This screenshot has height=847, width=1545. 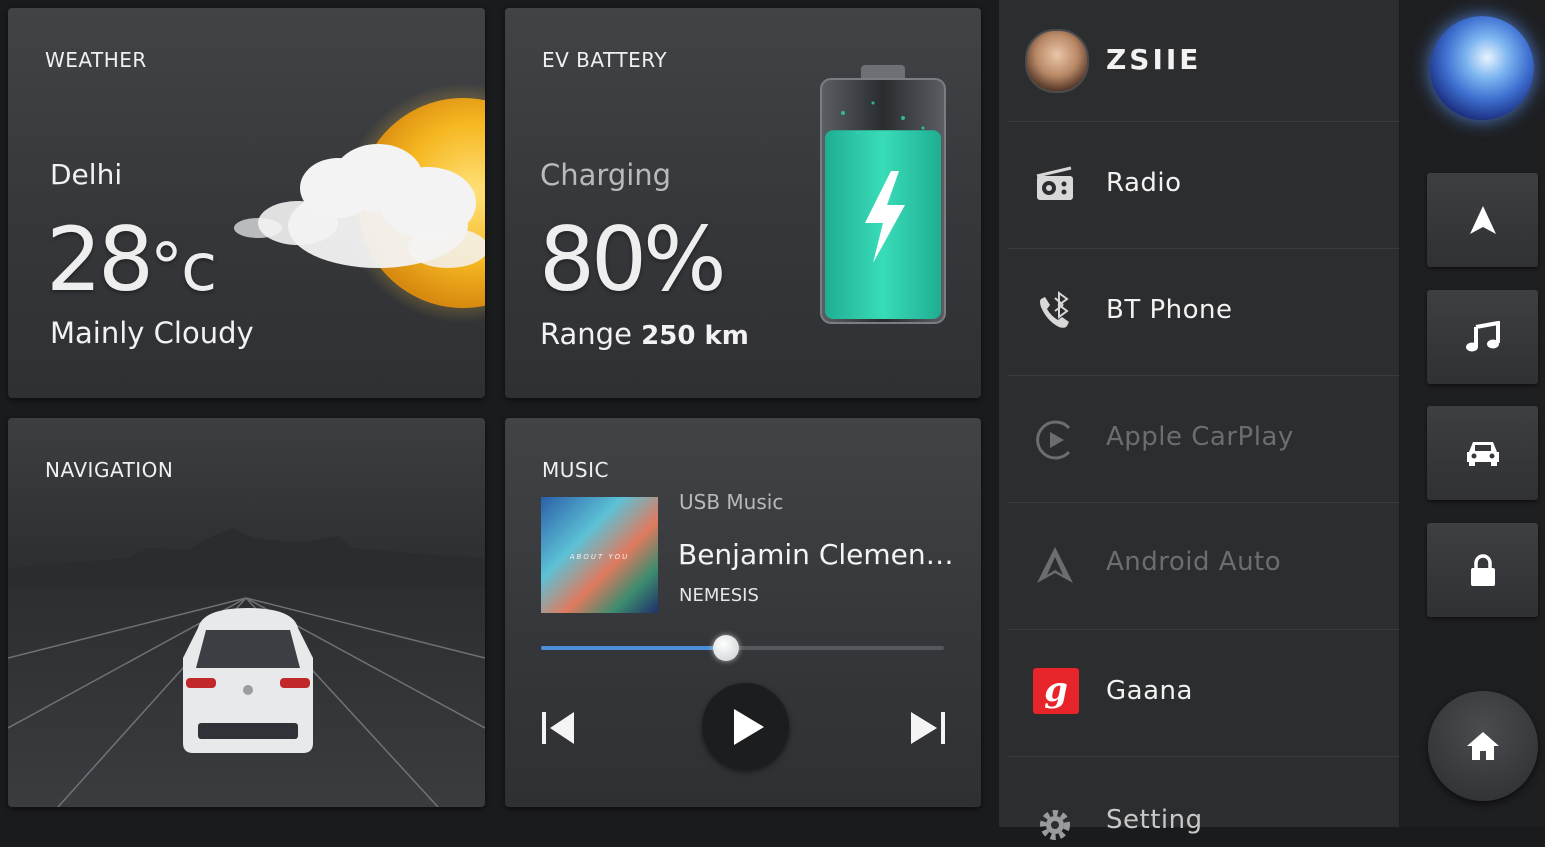 What do you see at coordinates (1057, 61) in the screenshot?
I see `avatar` at bounding box center [1057, 61].